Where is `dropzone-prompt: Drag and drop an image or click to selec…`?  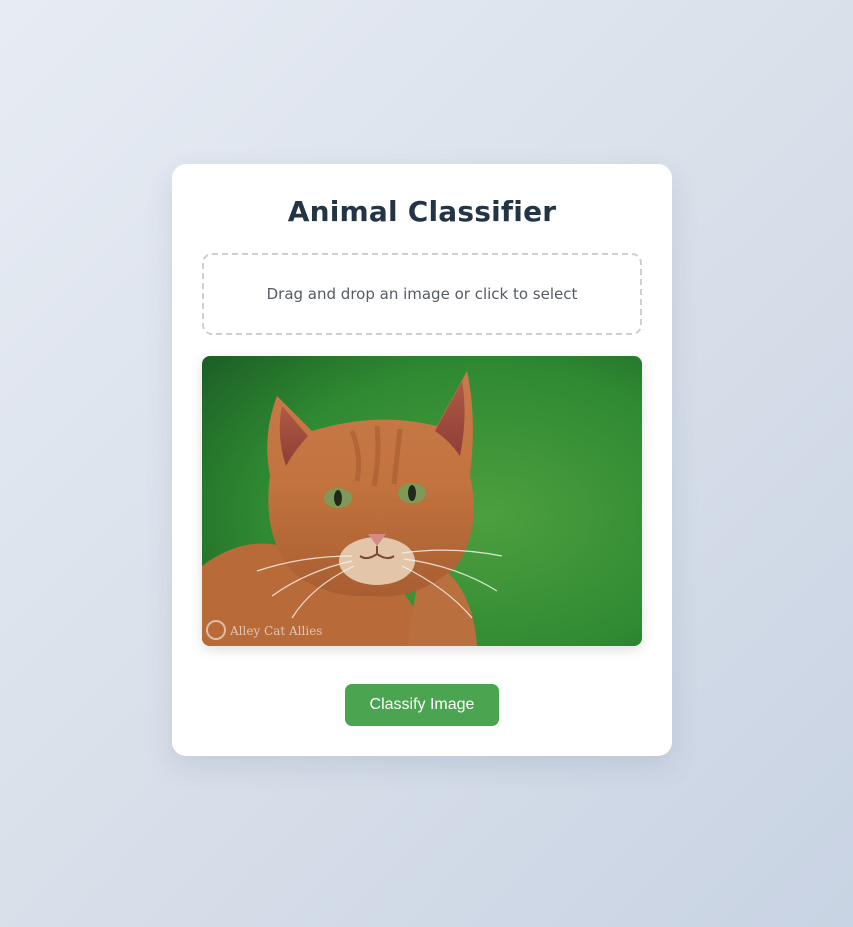
dropzone-prompt: Drag and drop an image or click to selec… is located at coordinates (422, 294).